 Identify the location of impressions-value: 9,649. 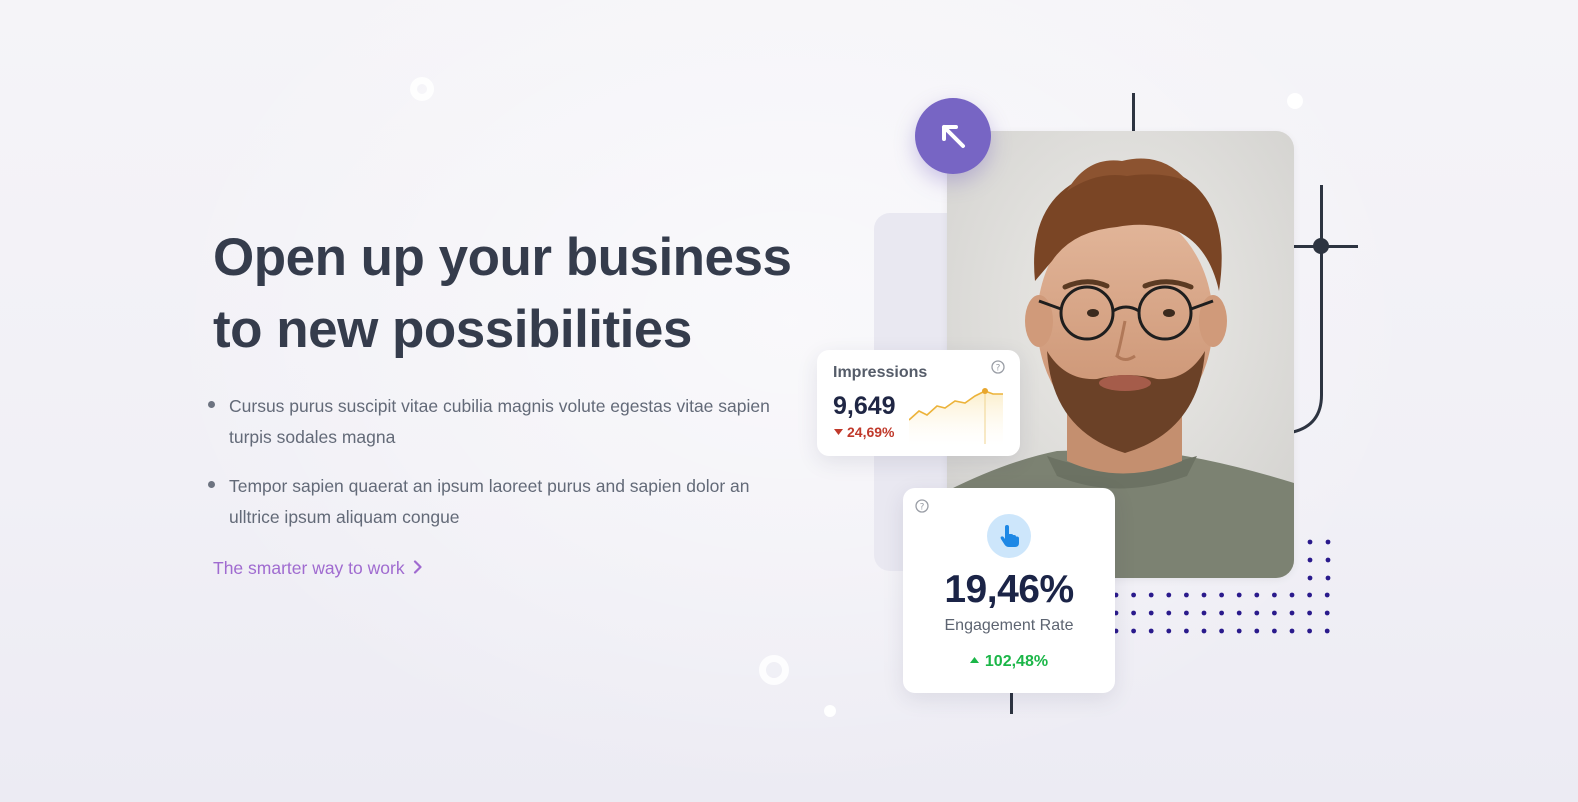
(864, 406).